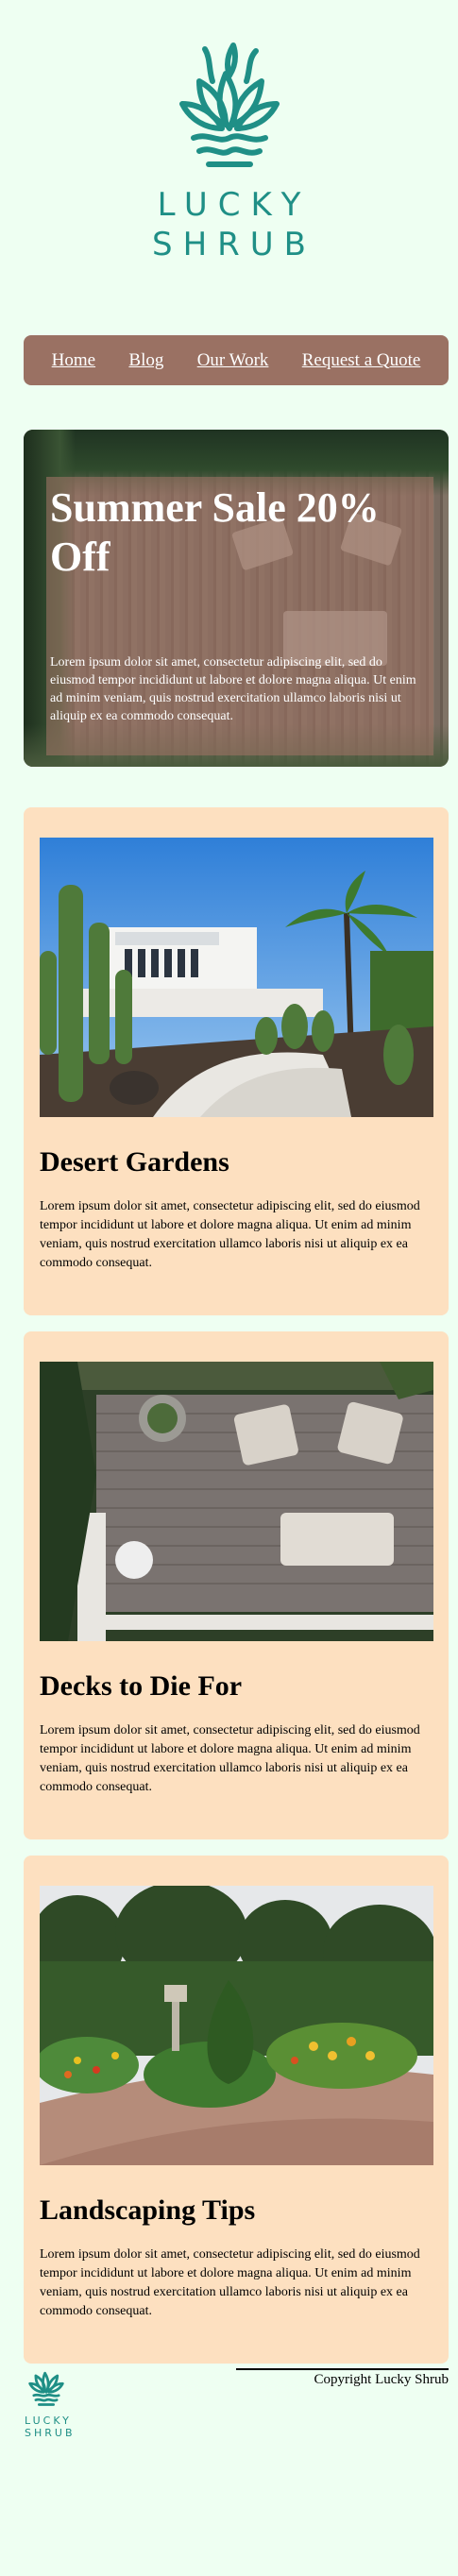  What do you see at coordinates (141, 1686) in the screenshot?
I see `card-title: Decks to Die For` at bounding box center [141, 1686].